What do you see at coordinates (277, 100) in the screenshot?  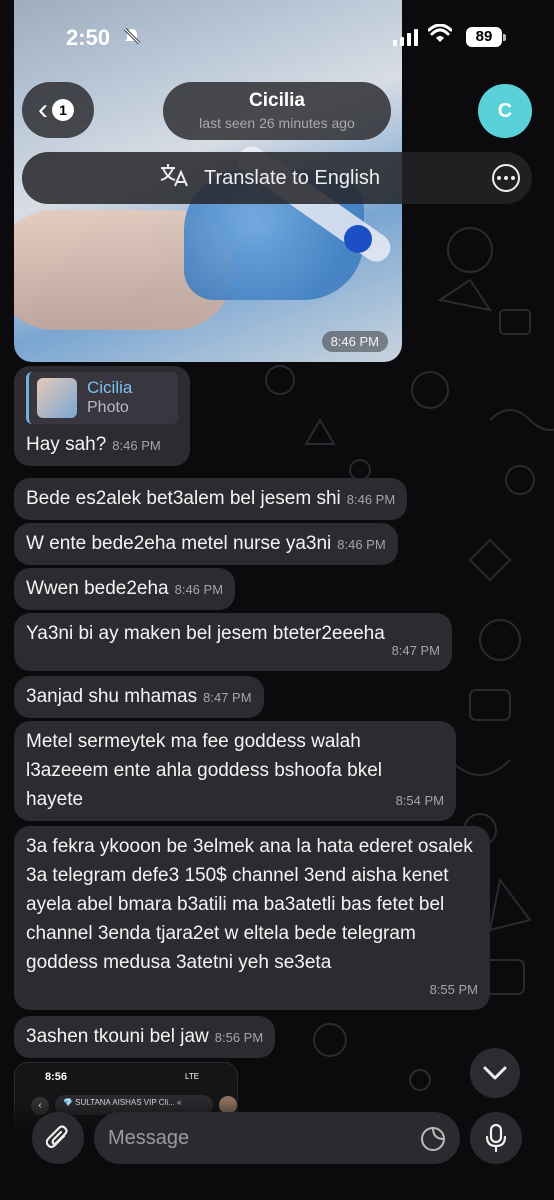 I see `contact-name: Cicilia` at bounding box center [277, 100].